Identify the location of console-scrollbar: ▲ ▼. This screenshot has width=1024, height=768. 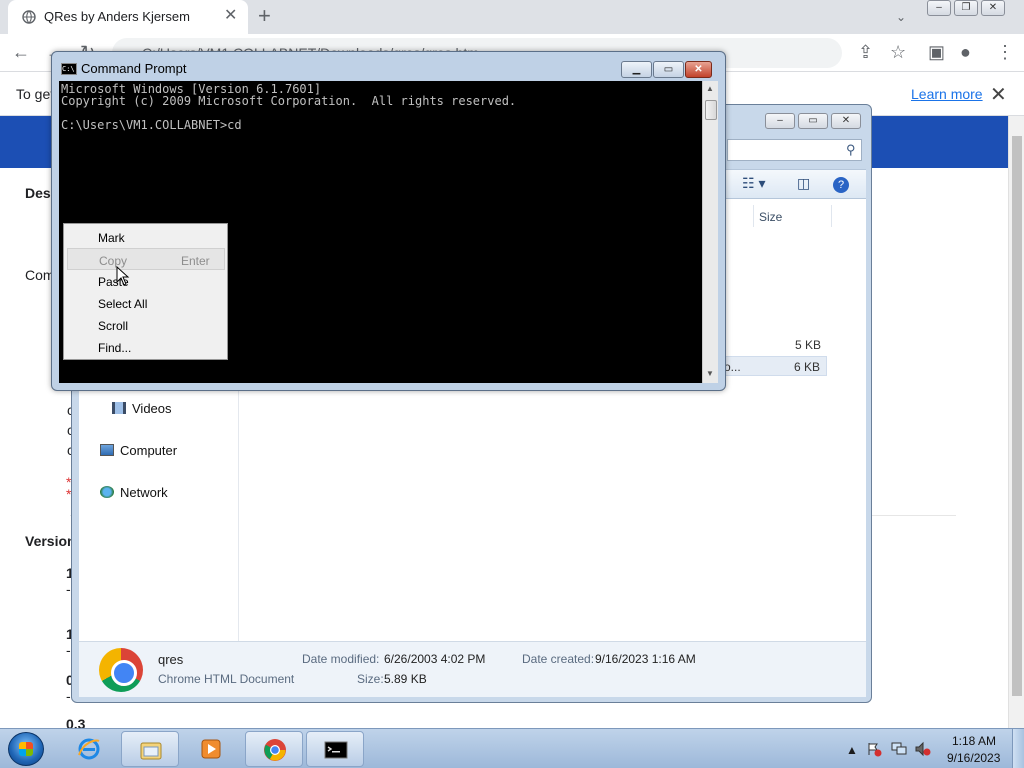
(710, 232).